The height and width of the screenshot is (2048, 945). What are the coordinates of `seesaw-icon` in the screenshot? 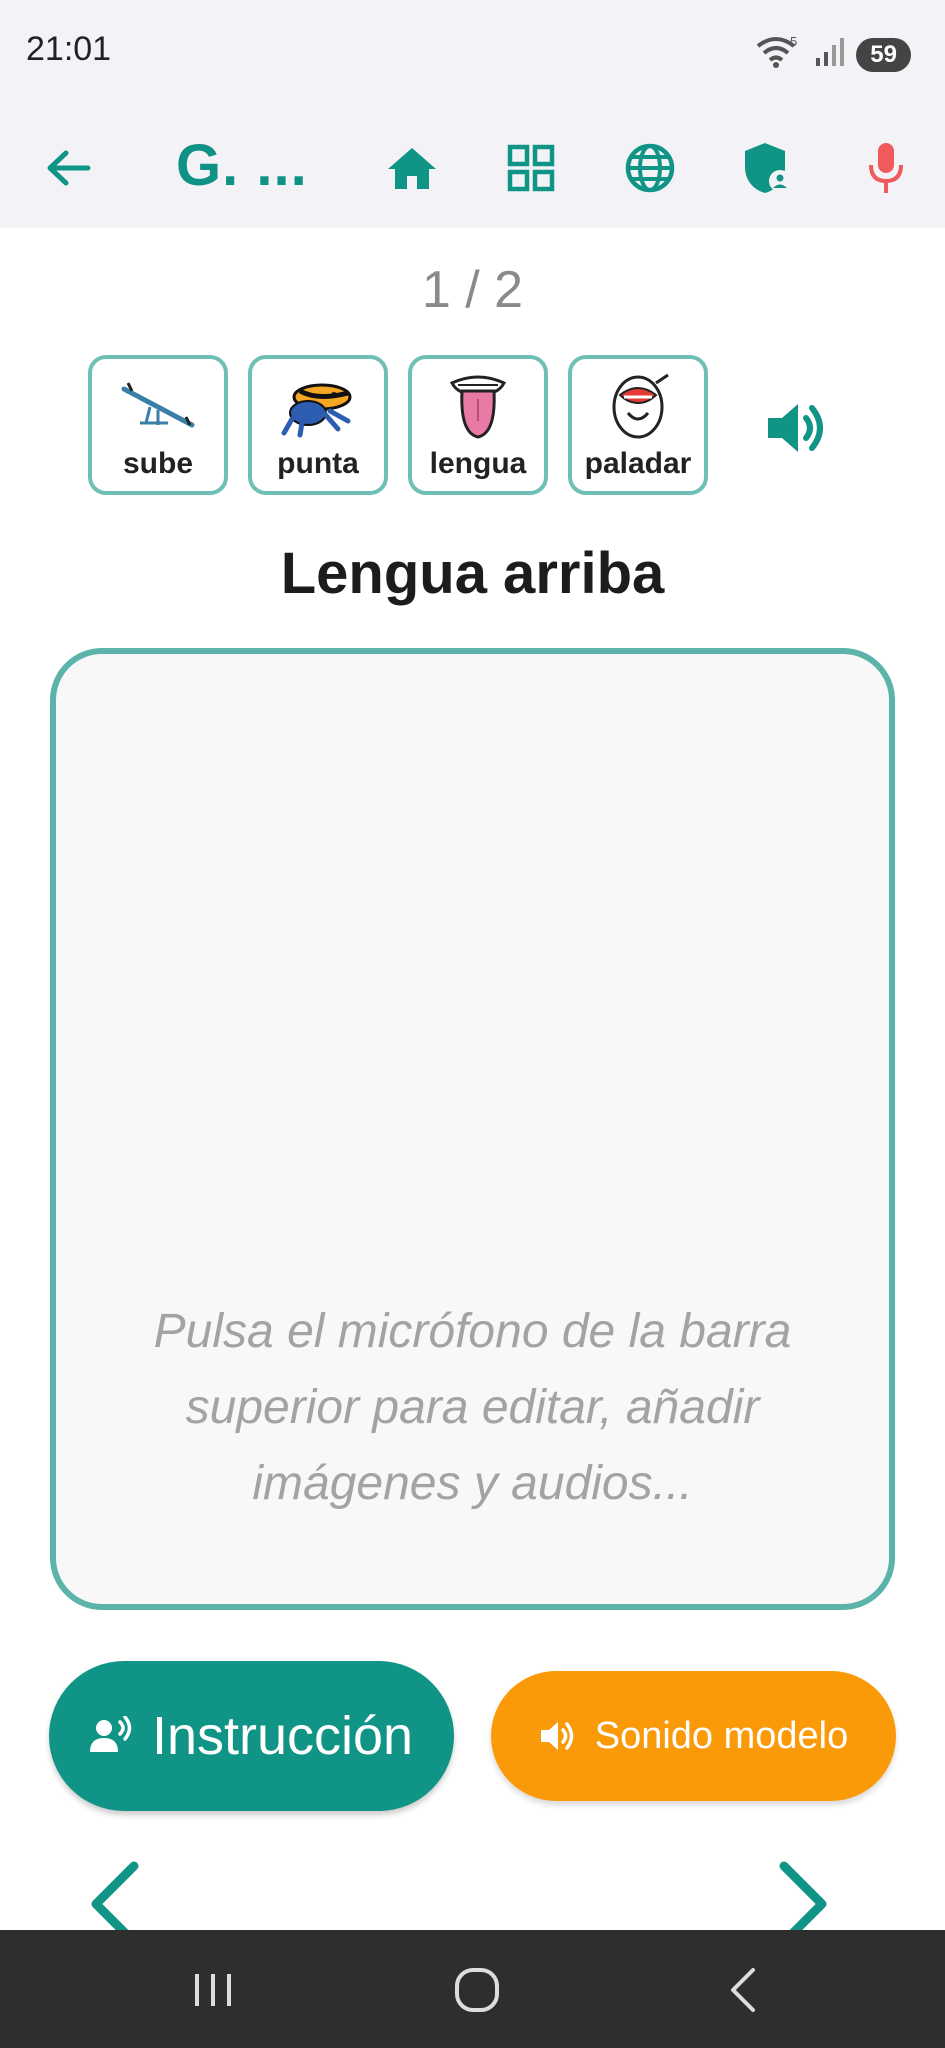 It's located at (158, 405).